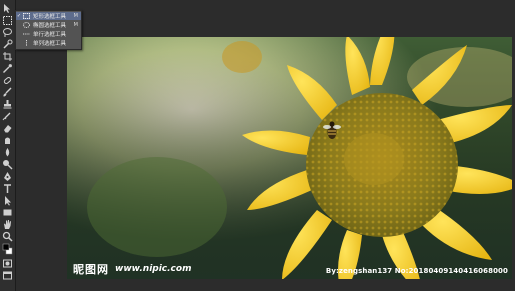 Image resolution: width=515 pixels, height=291 pixels. I want to click on lasso-tool-icon, so click(7, 32).